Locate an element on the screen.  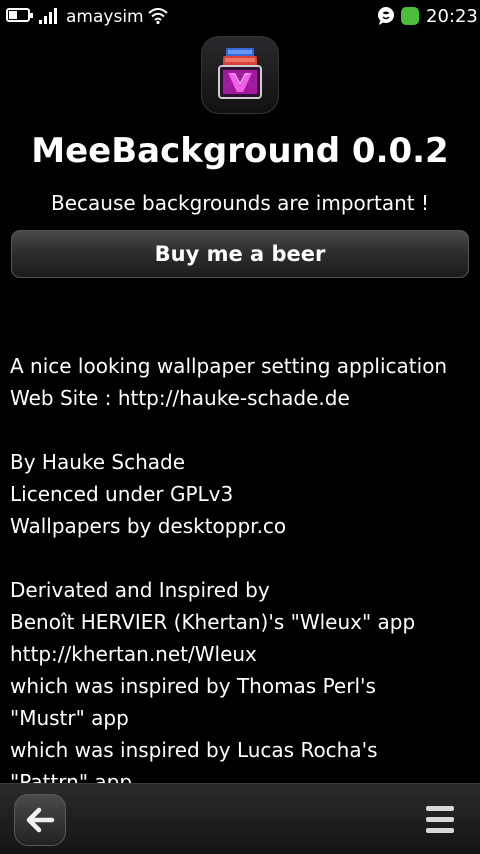
app-title: MeeBackground 0.0.2 is located at coordinates (240, 151).